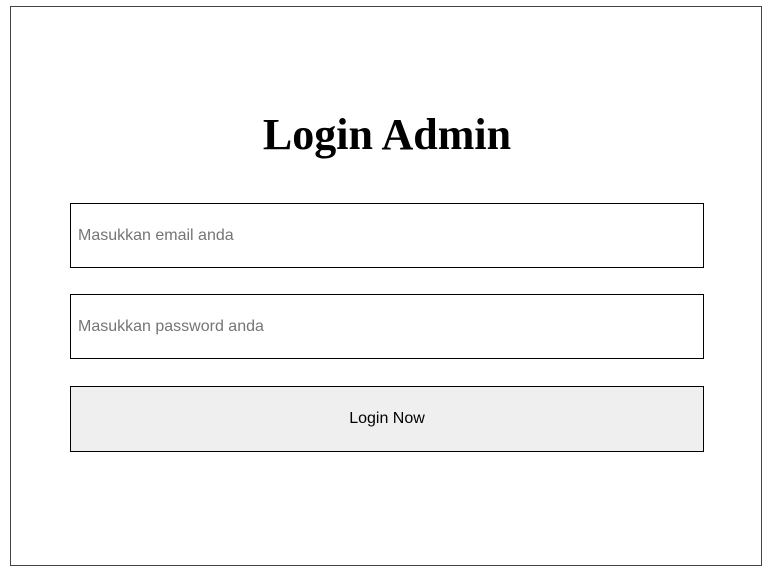  What do you see at coordinates (387, 134) in the screenshot?
I see `page-title: Login Admin` at bounding box center [387, 134].